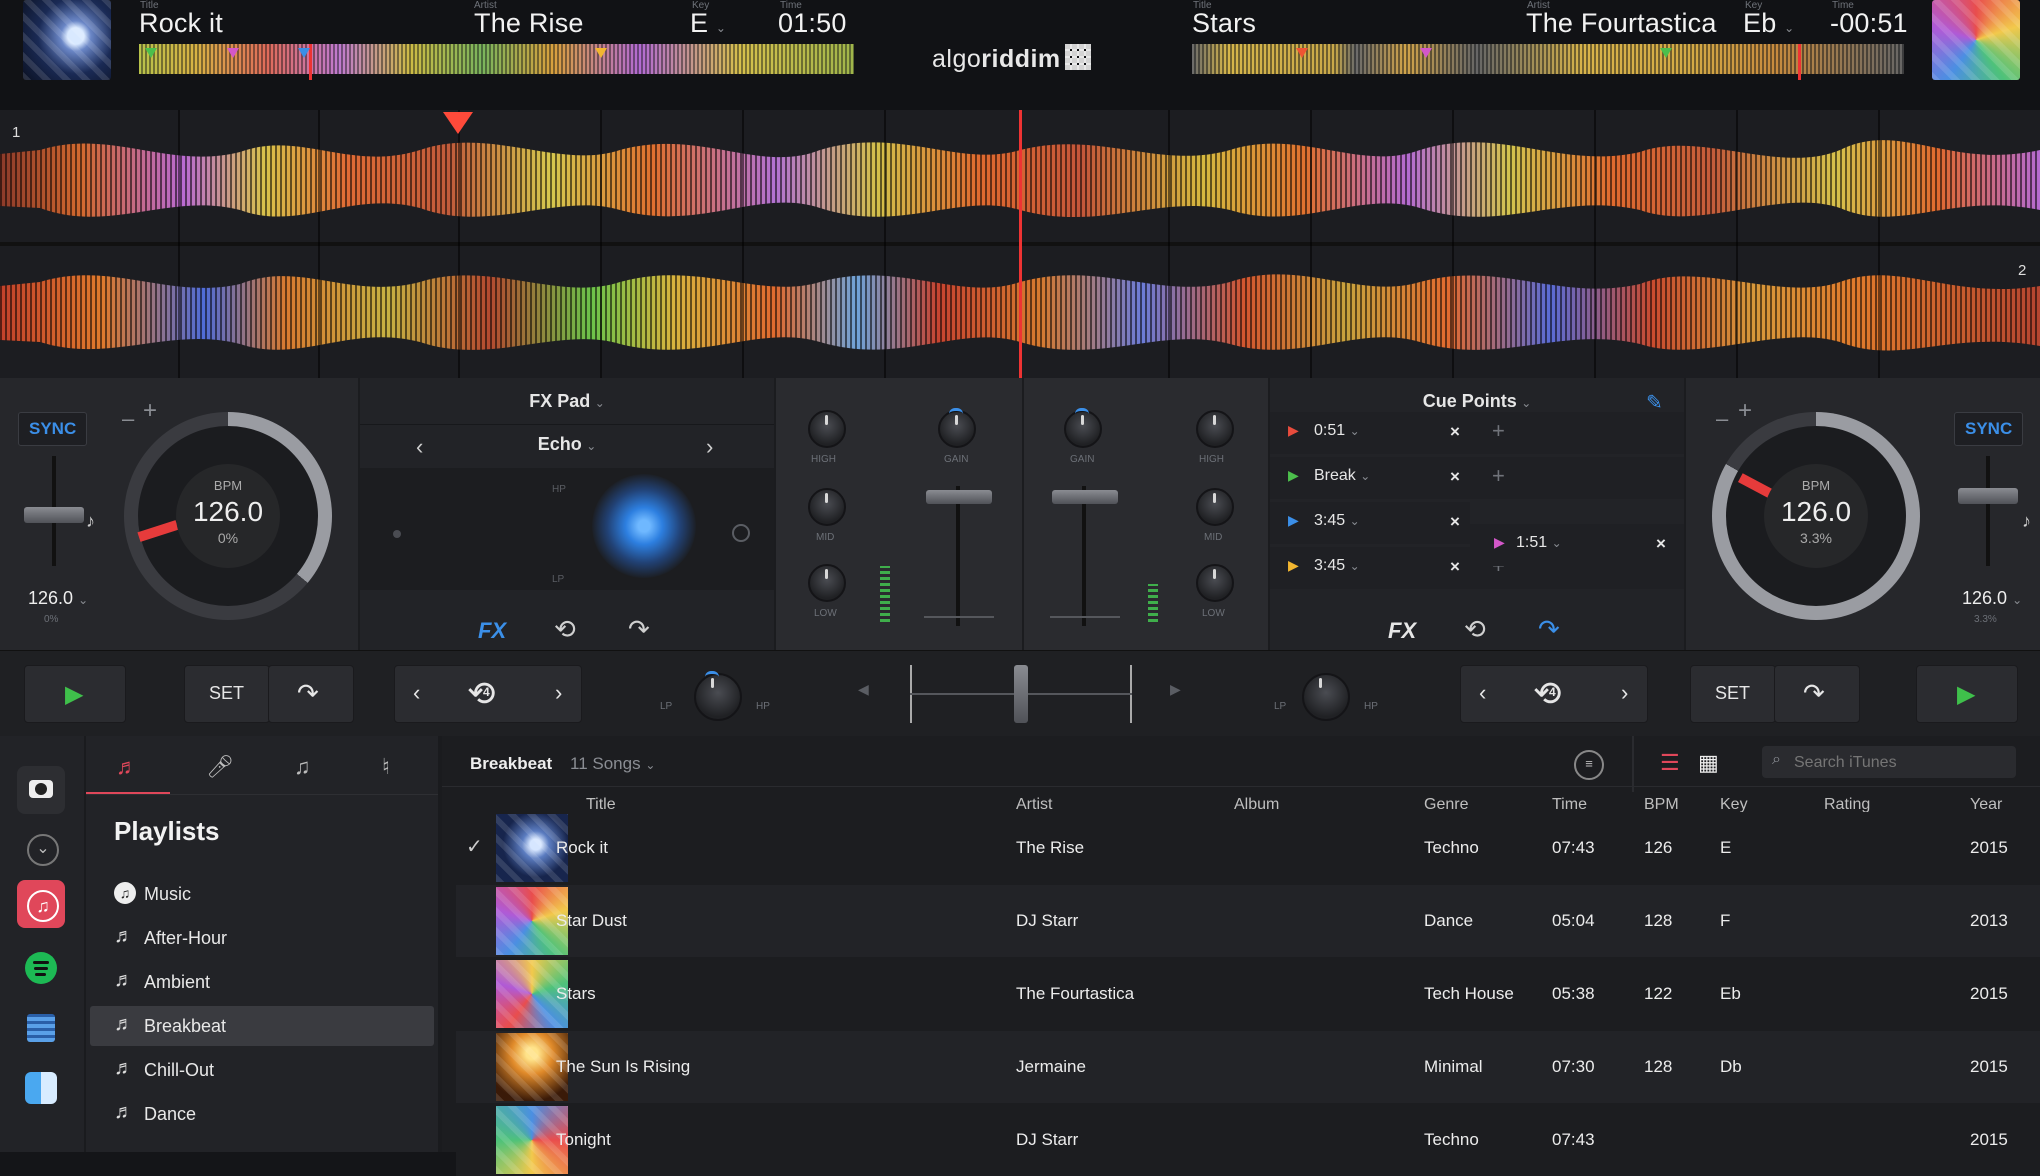 This screenshot has width=2040, height=1176. I want to click on crossfader-handle, so click(1021, 694).